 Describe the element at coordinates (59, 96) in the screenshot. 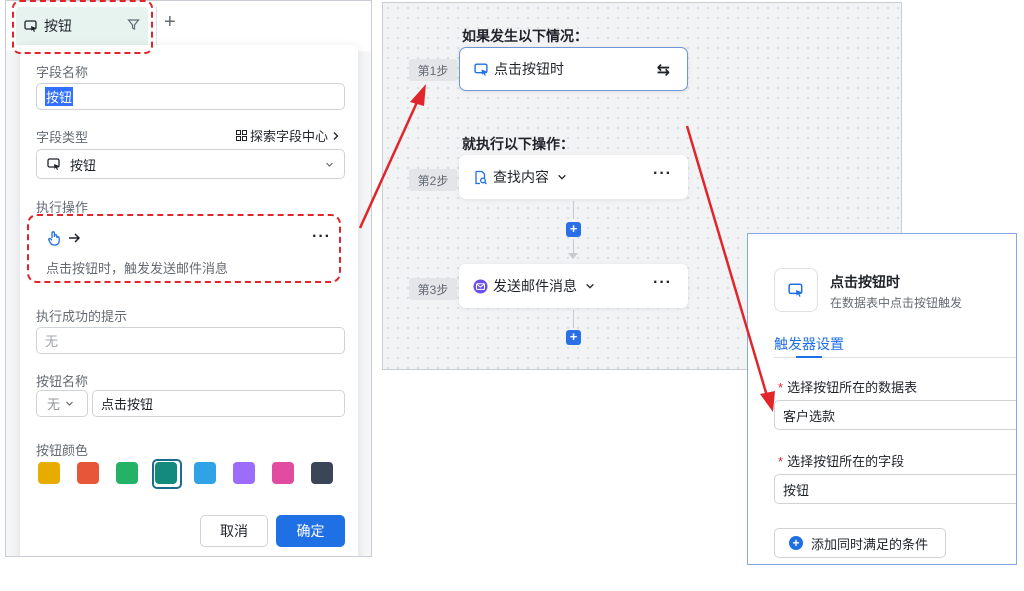

I see `field-name-value: 按钮` at that location.